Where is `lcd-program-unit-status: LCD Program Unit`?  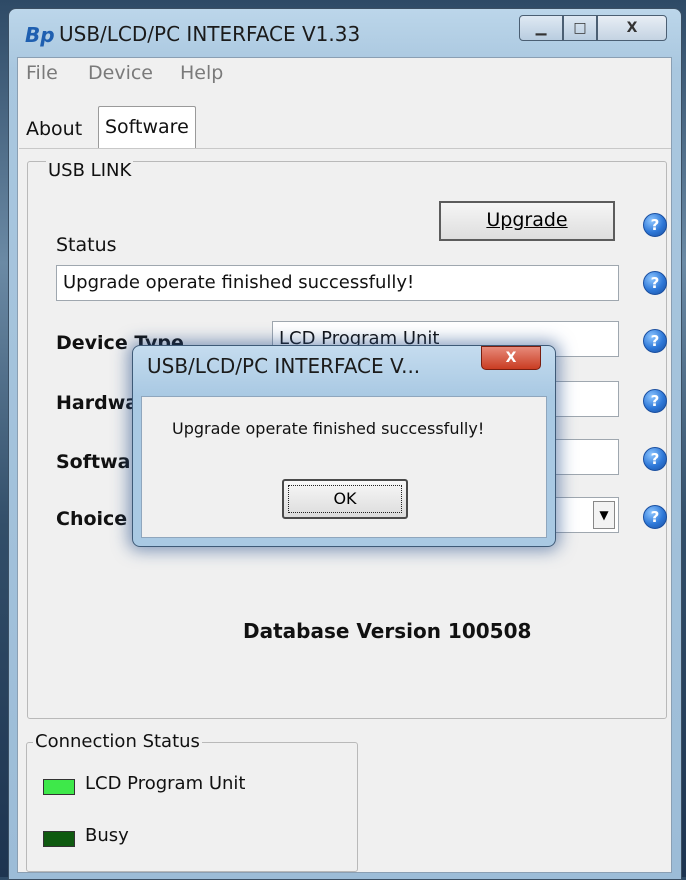
lcd-program-unit-status: LCD Program Unit is located at coordinates (165, 783).